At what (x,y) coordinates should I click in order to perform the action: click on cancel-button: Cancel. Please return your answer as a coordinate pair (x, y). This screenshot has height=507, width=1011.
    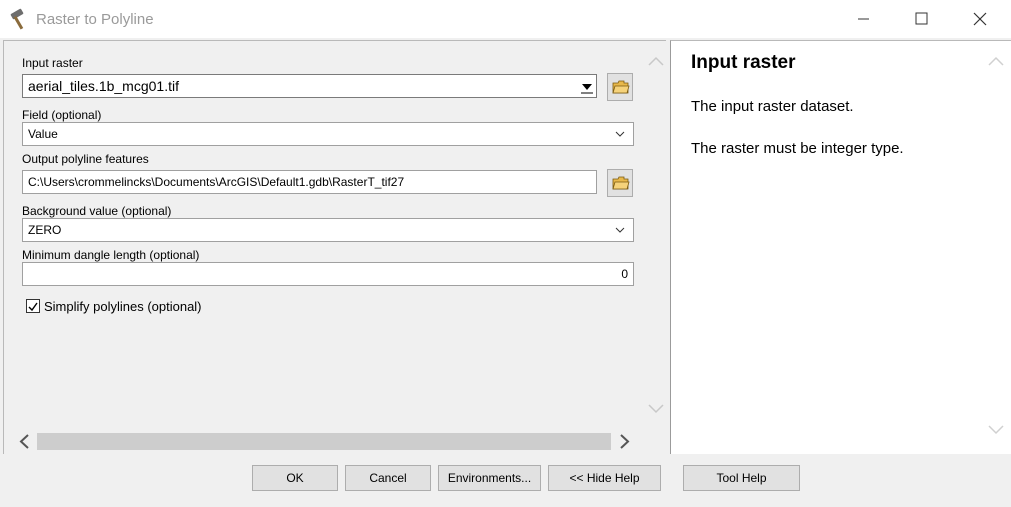
    Looking at the image, I should click on (388, 478).